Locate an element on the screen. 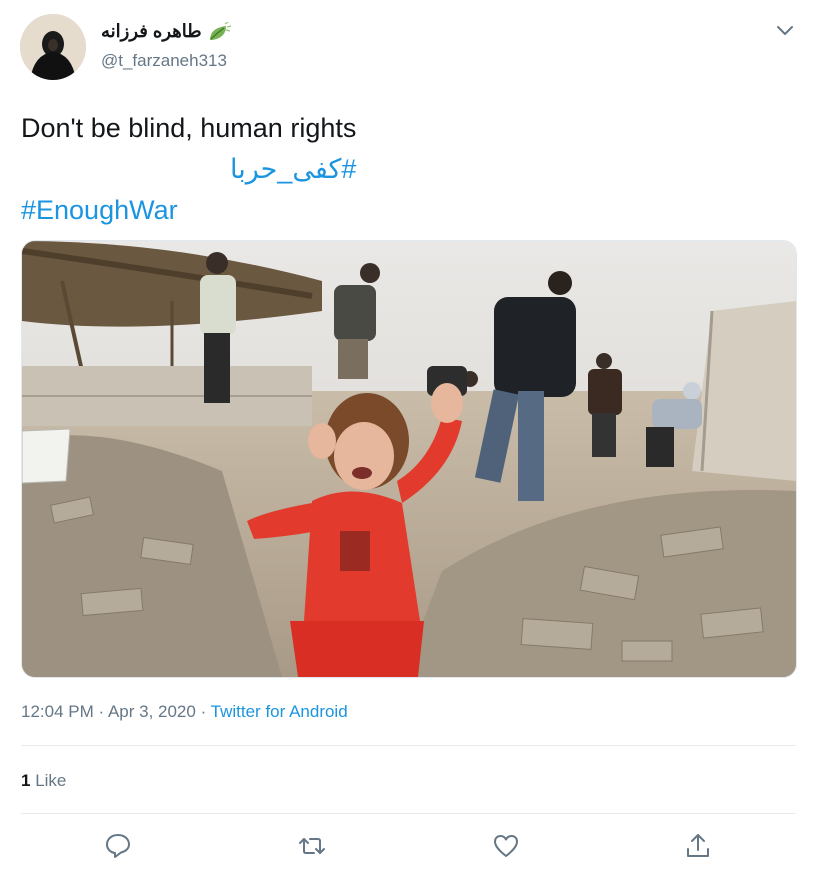  author-name-row: طاهره فرزانه is located at coordinates (166, 31).